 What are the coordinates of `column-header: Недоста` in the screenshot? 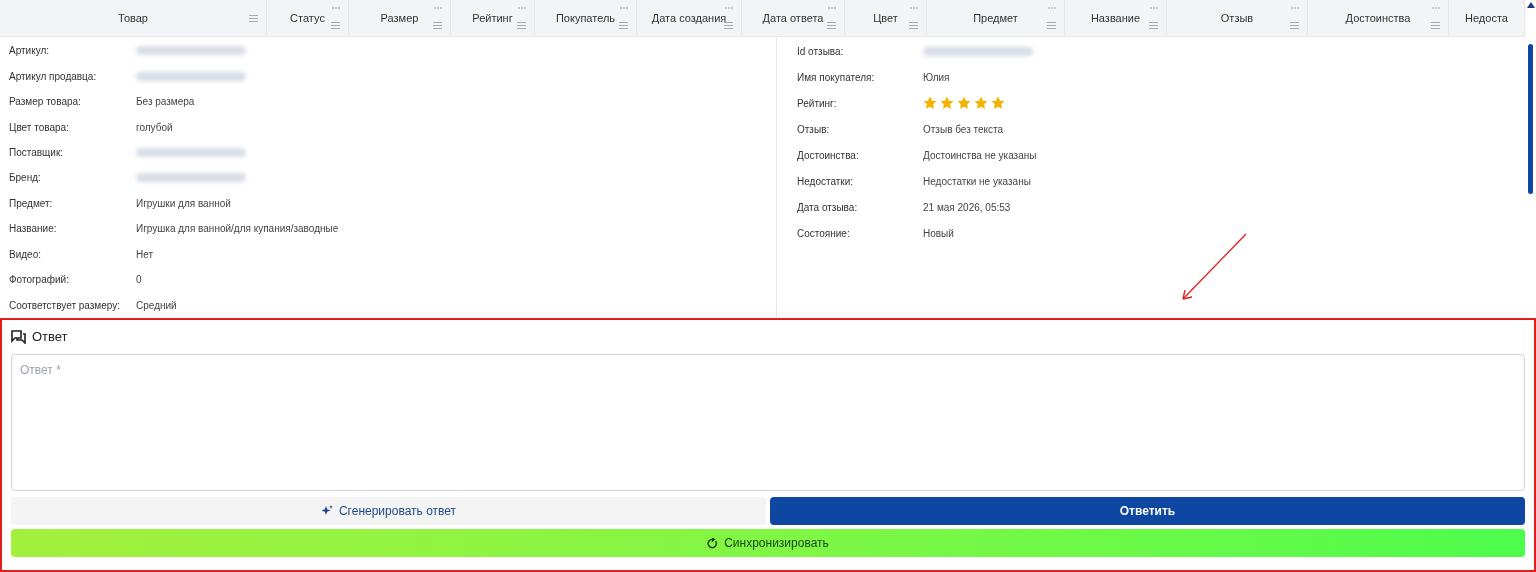 It's located at (1486, 18).